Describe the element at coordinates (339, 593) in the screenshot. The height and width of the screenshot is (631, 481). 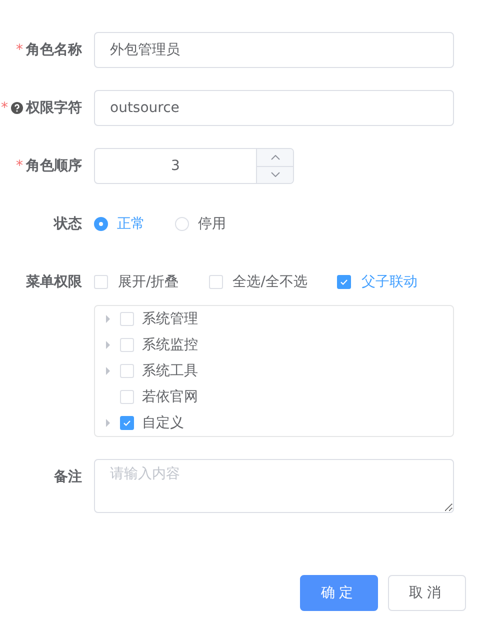
I see `confirm-button: 确定` at that location.